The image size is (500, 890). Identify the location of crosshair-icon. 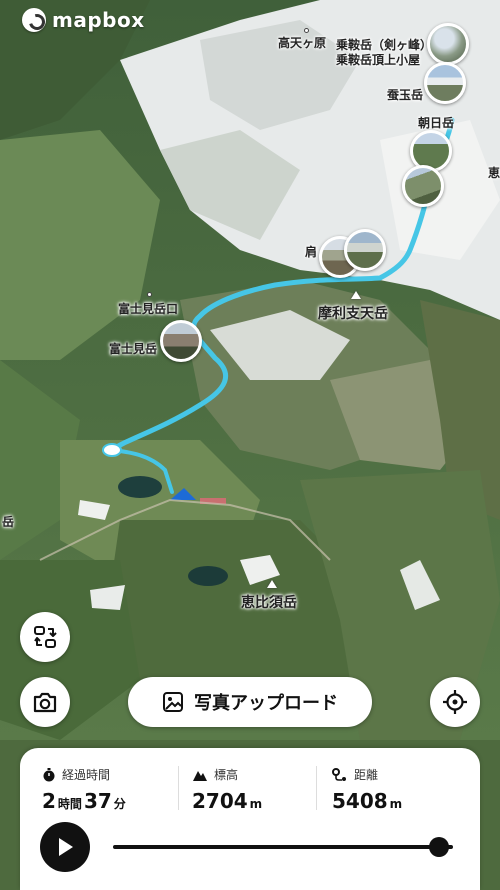
(455, 702).